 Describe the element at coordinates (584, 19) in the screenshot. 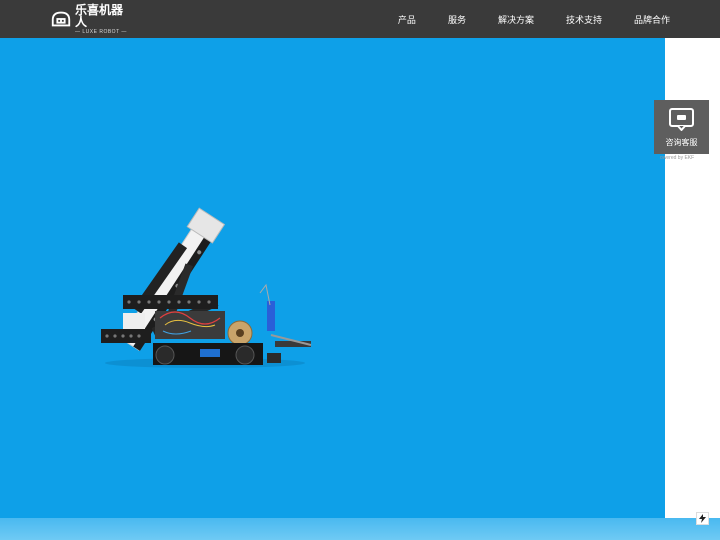

I see `nav-item-tech-support: 技术支持` at that location.